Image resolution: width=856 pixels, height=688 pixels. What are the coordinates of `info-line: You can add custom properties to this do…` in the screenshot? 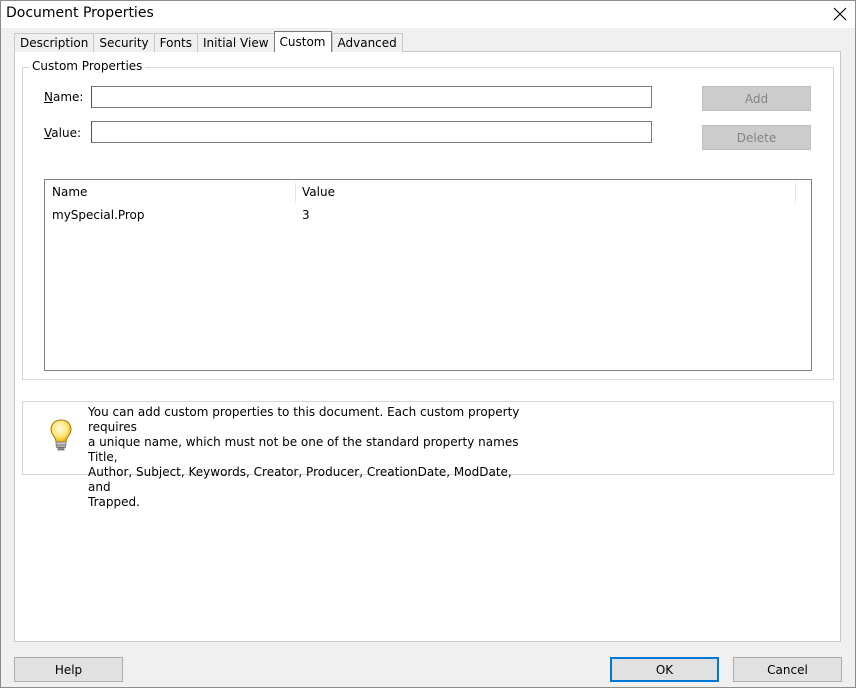 It's located at (304, 419).